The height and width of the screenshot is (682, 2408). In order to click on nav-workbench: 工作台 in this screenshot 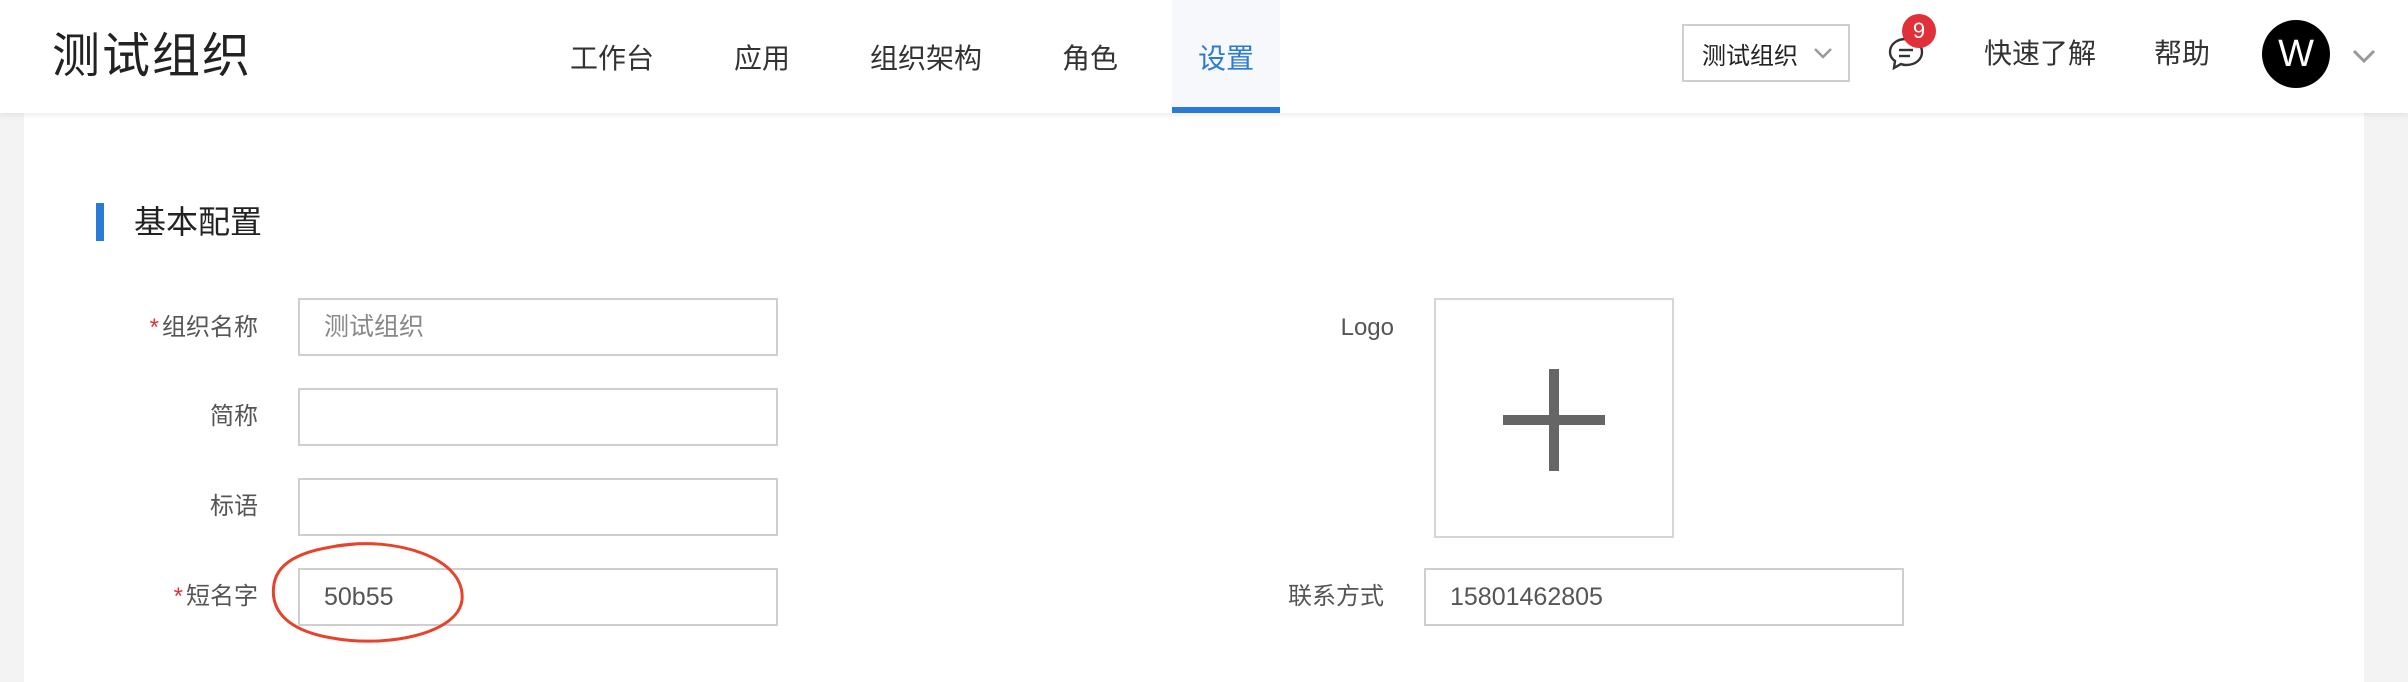, I will do `click(612, 56)`.